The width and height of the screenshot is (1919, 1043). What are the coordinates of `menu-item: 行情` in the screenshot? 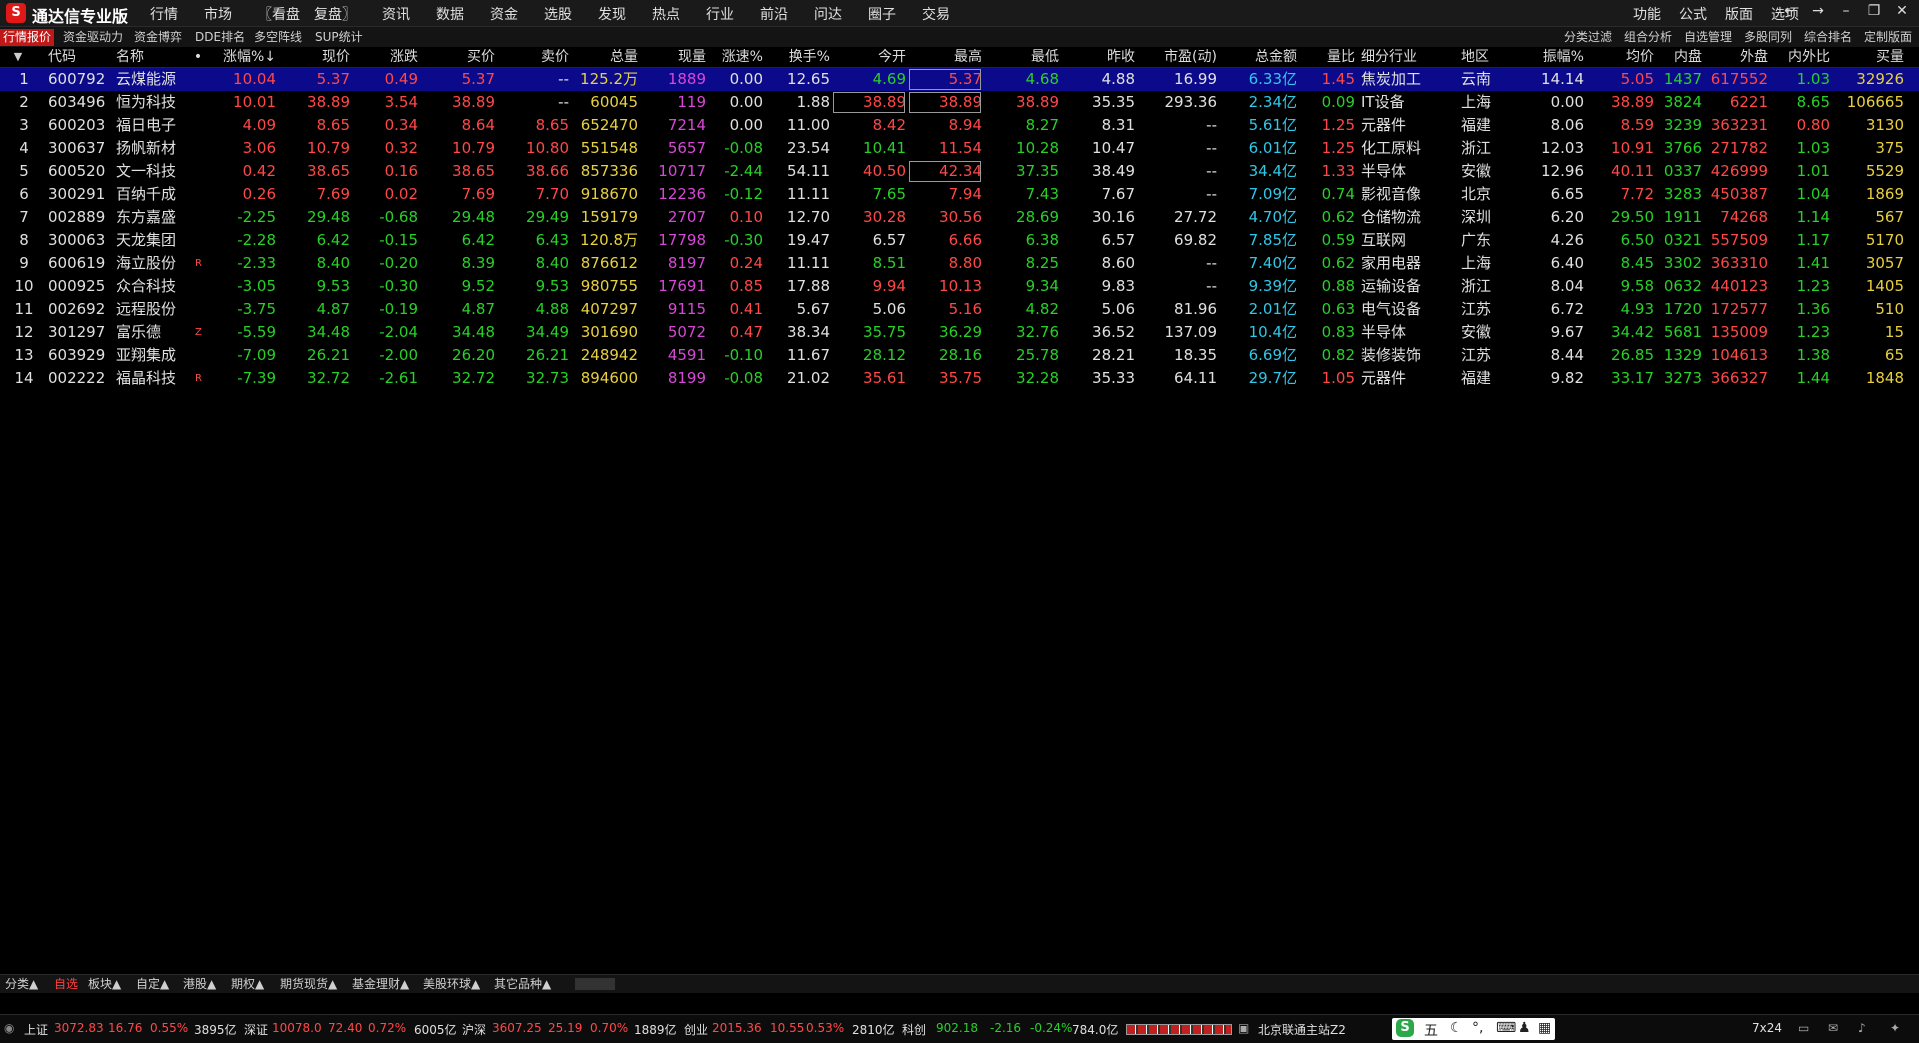 It's located at (164, 14).